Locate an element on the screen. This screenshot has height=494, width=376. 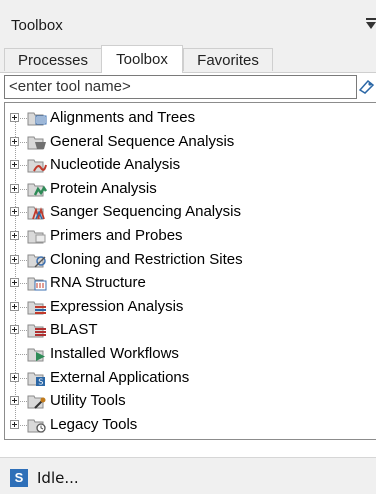
tree-item: RNA Structure is located at coordinates (190, 283).